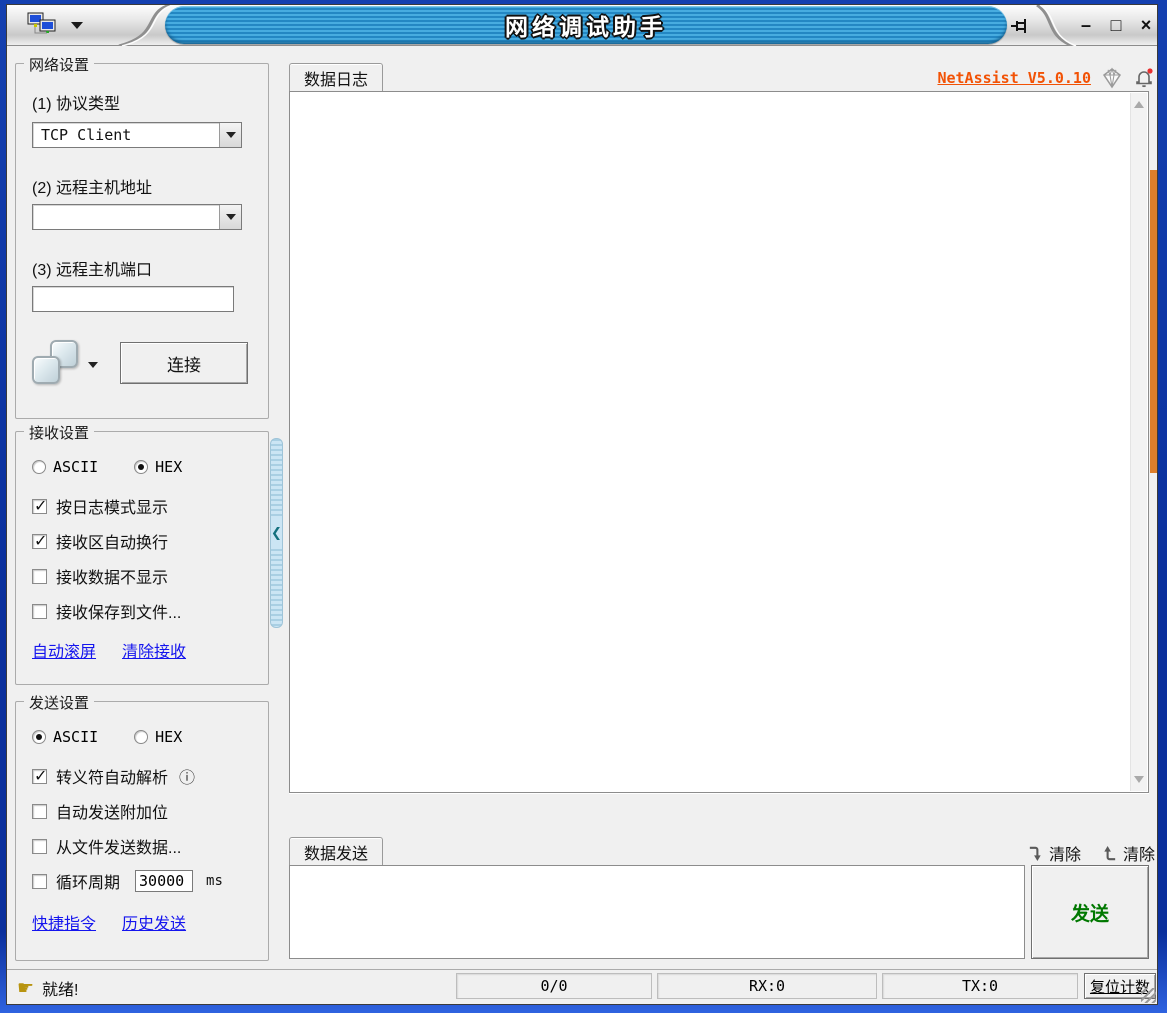 This screenshot has width=1167, height=1013. I want to click on group-title: 网络设置, so click(59, 64).